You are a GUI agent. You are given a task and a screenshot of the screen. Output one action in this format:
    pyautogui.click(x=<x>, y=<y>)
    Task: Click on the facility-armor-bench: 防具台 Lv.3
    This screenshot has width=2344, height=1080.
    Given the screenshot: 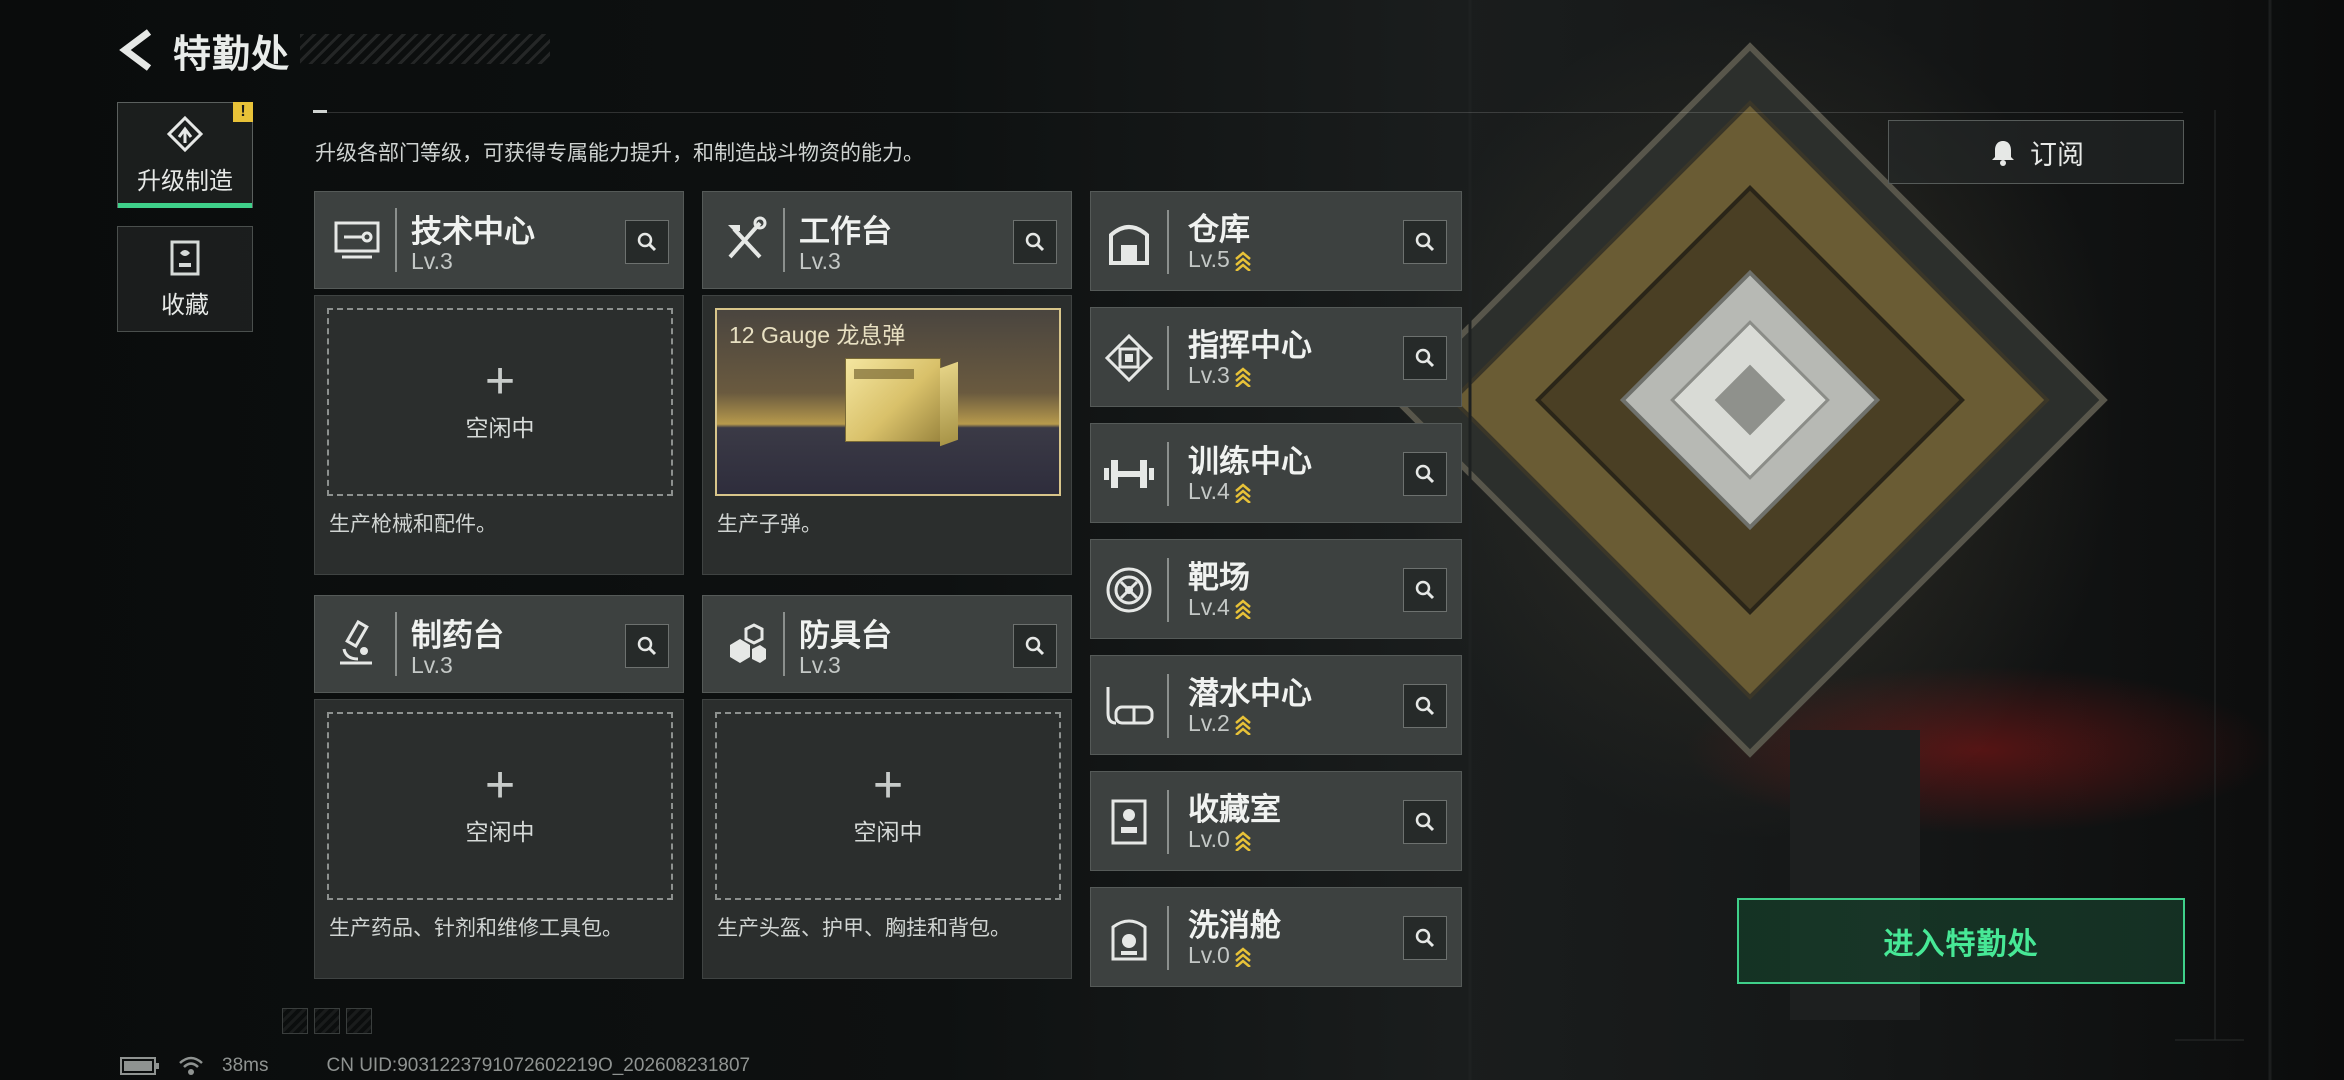 What is the action you would take?
    pyautogui.click(x=887, y=644)
    